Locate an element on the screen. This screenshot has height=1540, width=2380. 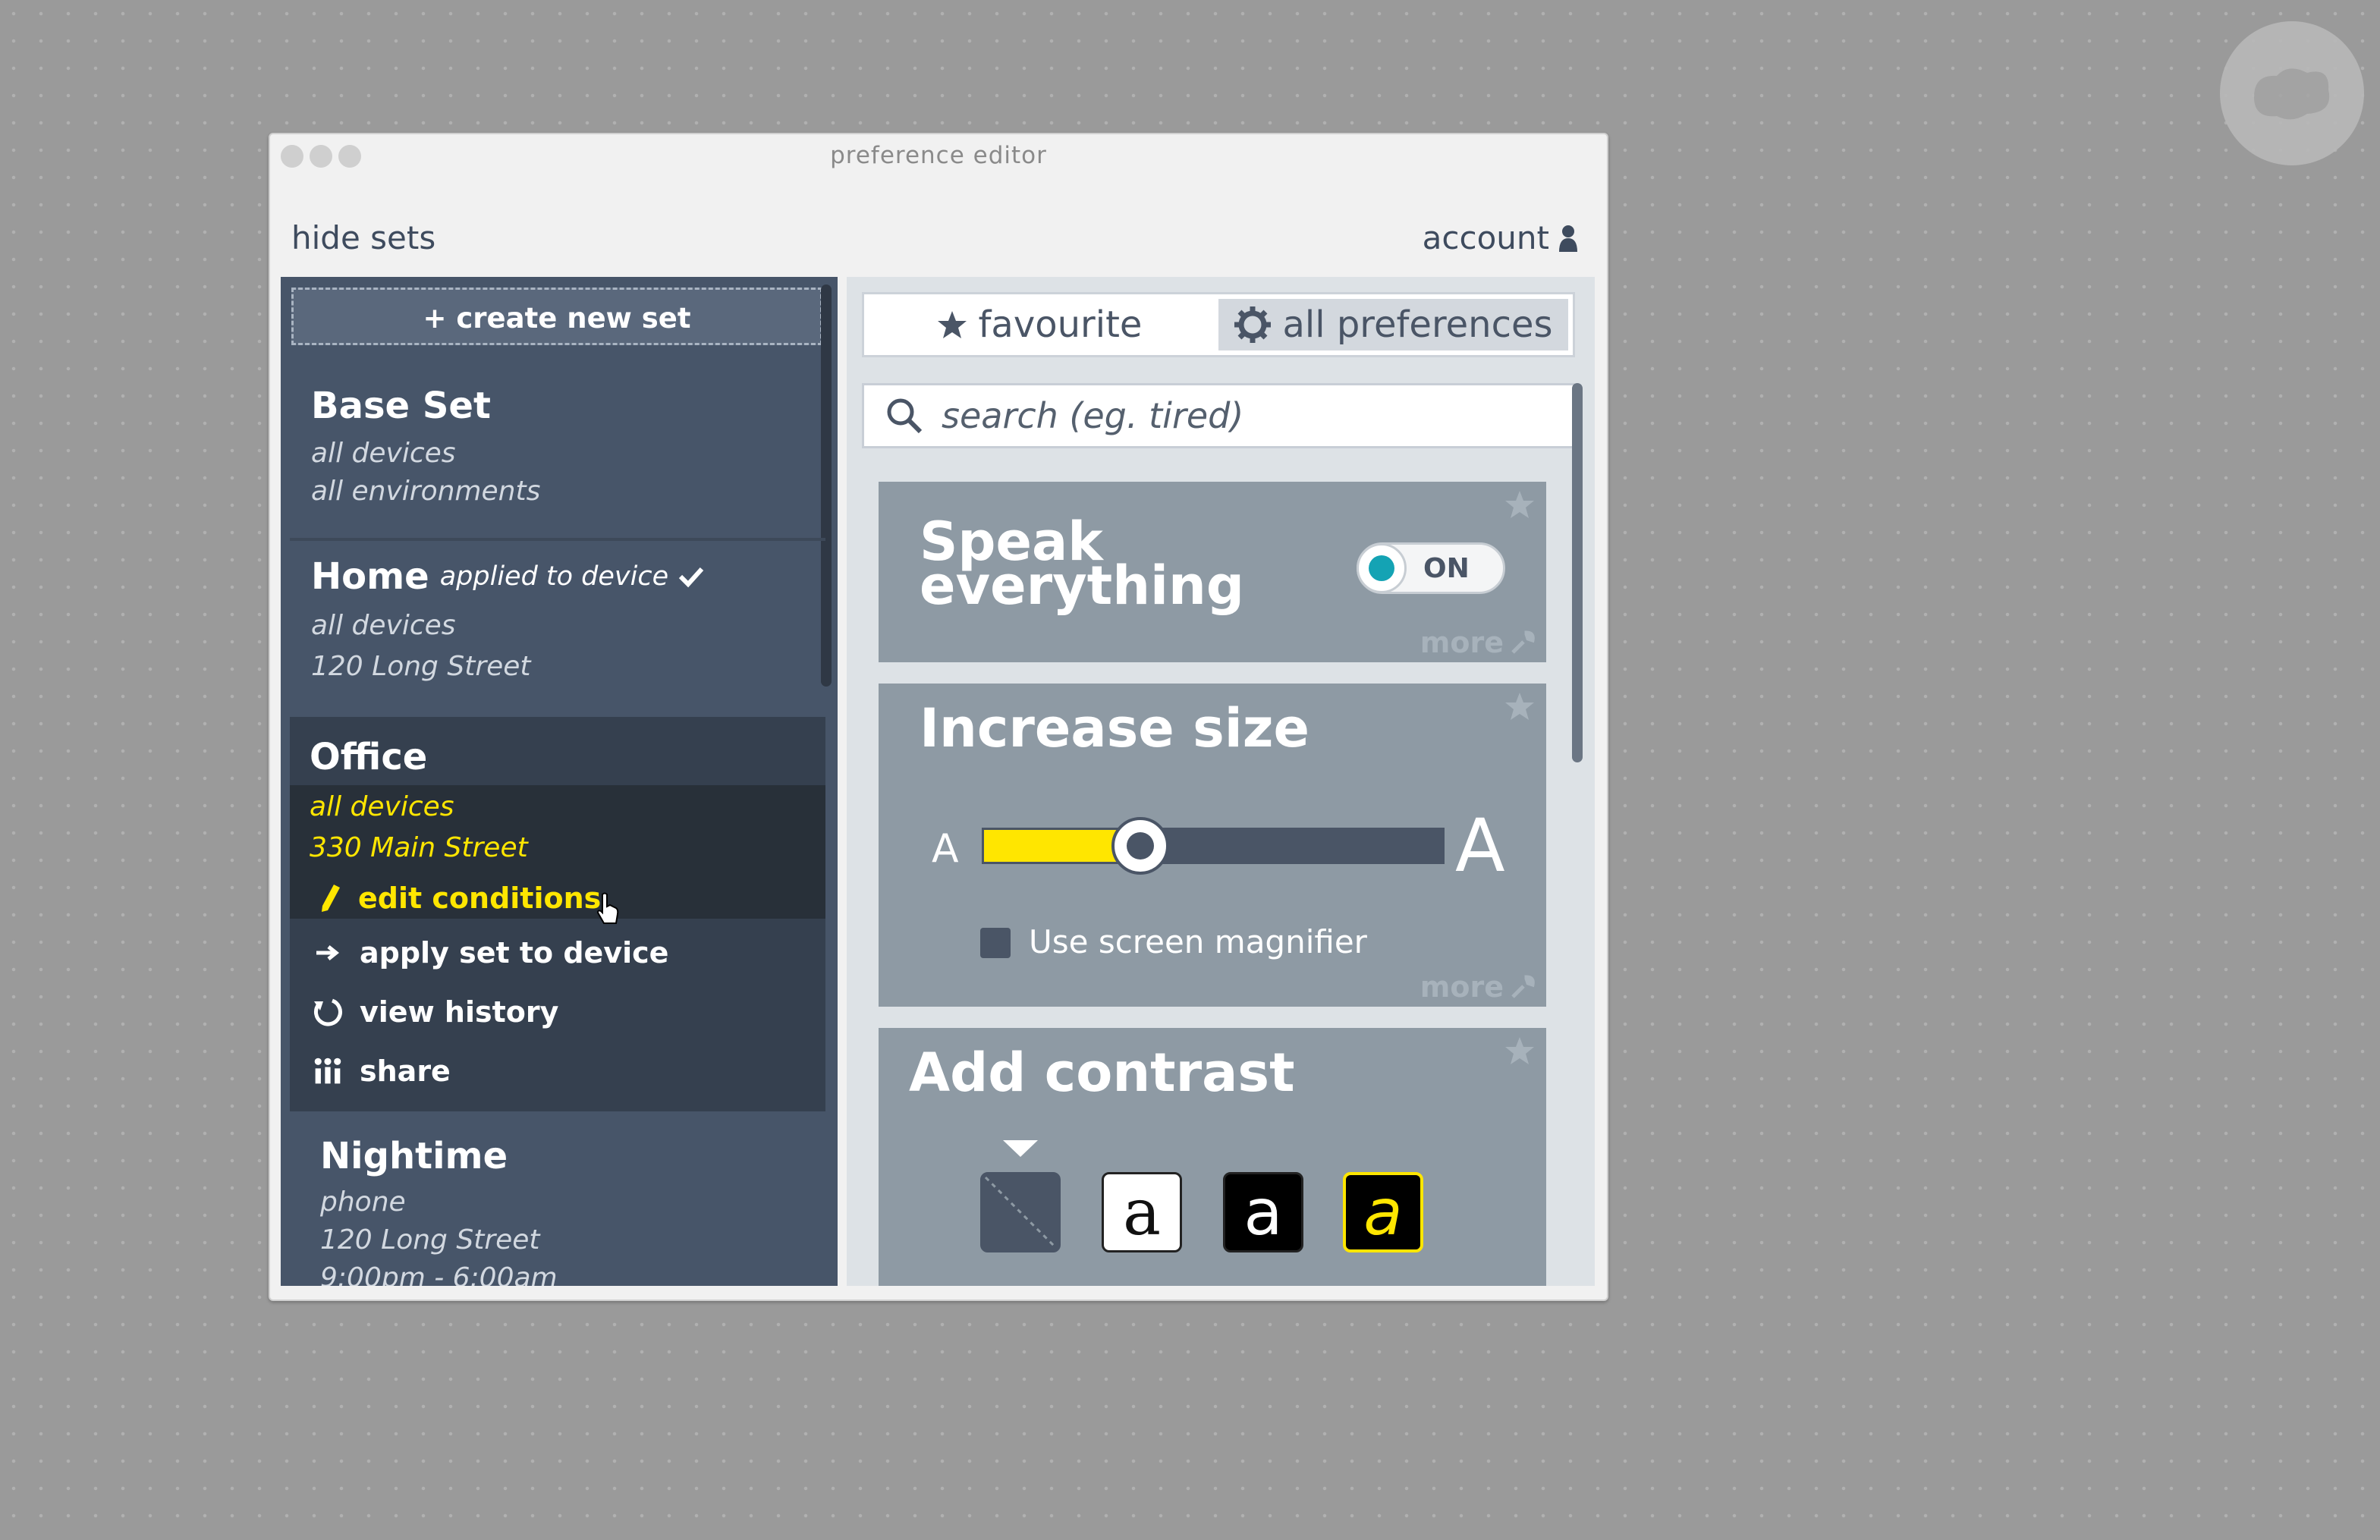
logo-icon is located at coordinates (2292, 94).